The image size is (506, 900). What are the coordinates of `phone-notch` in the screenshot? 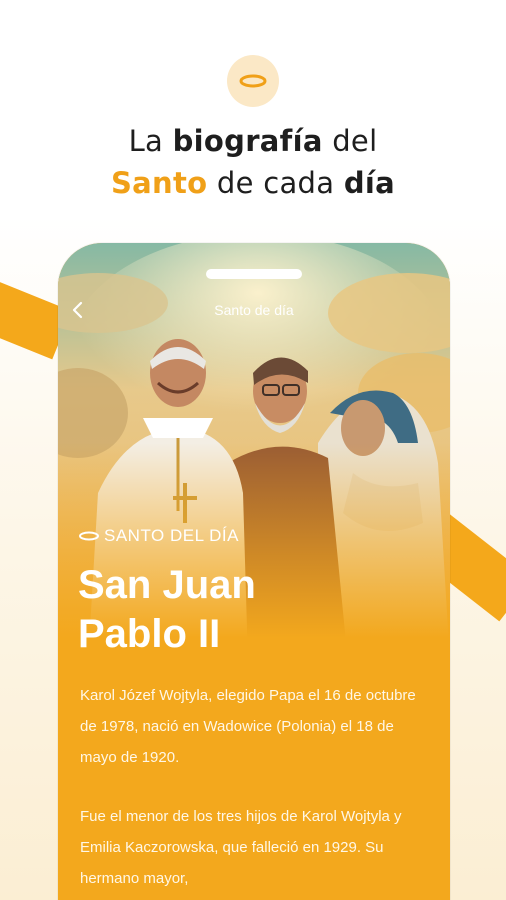 It's located at (254, 274).